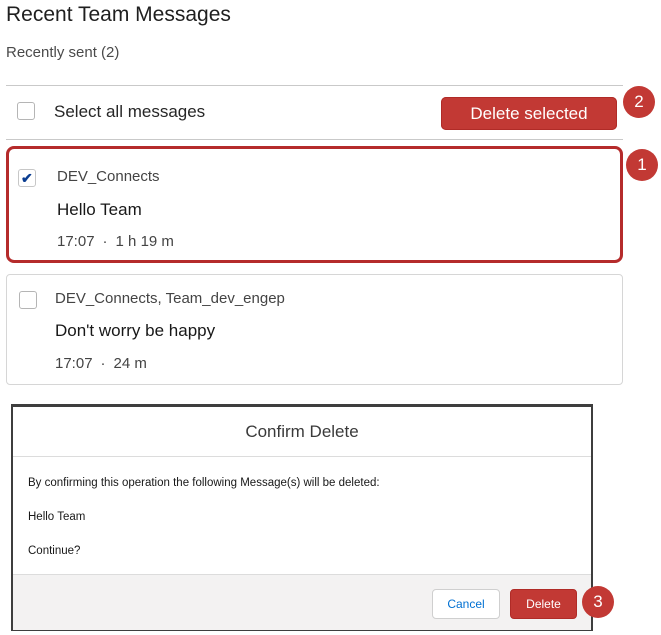  I want to click on message-1-age: 1 h 19 m, so click(144, 241).